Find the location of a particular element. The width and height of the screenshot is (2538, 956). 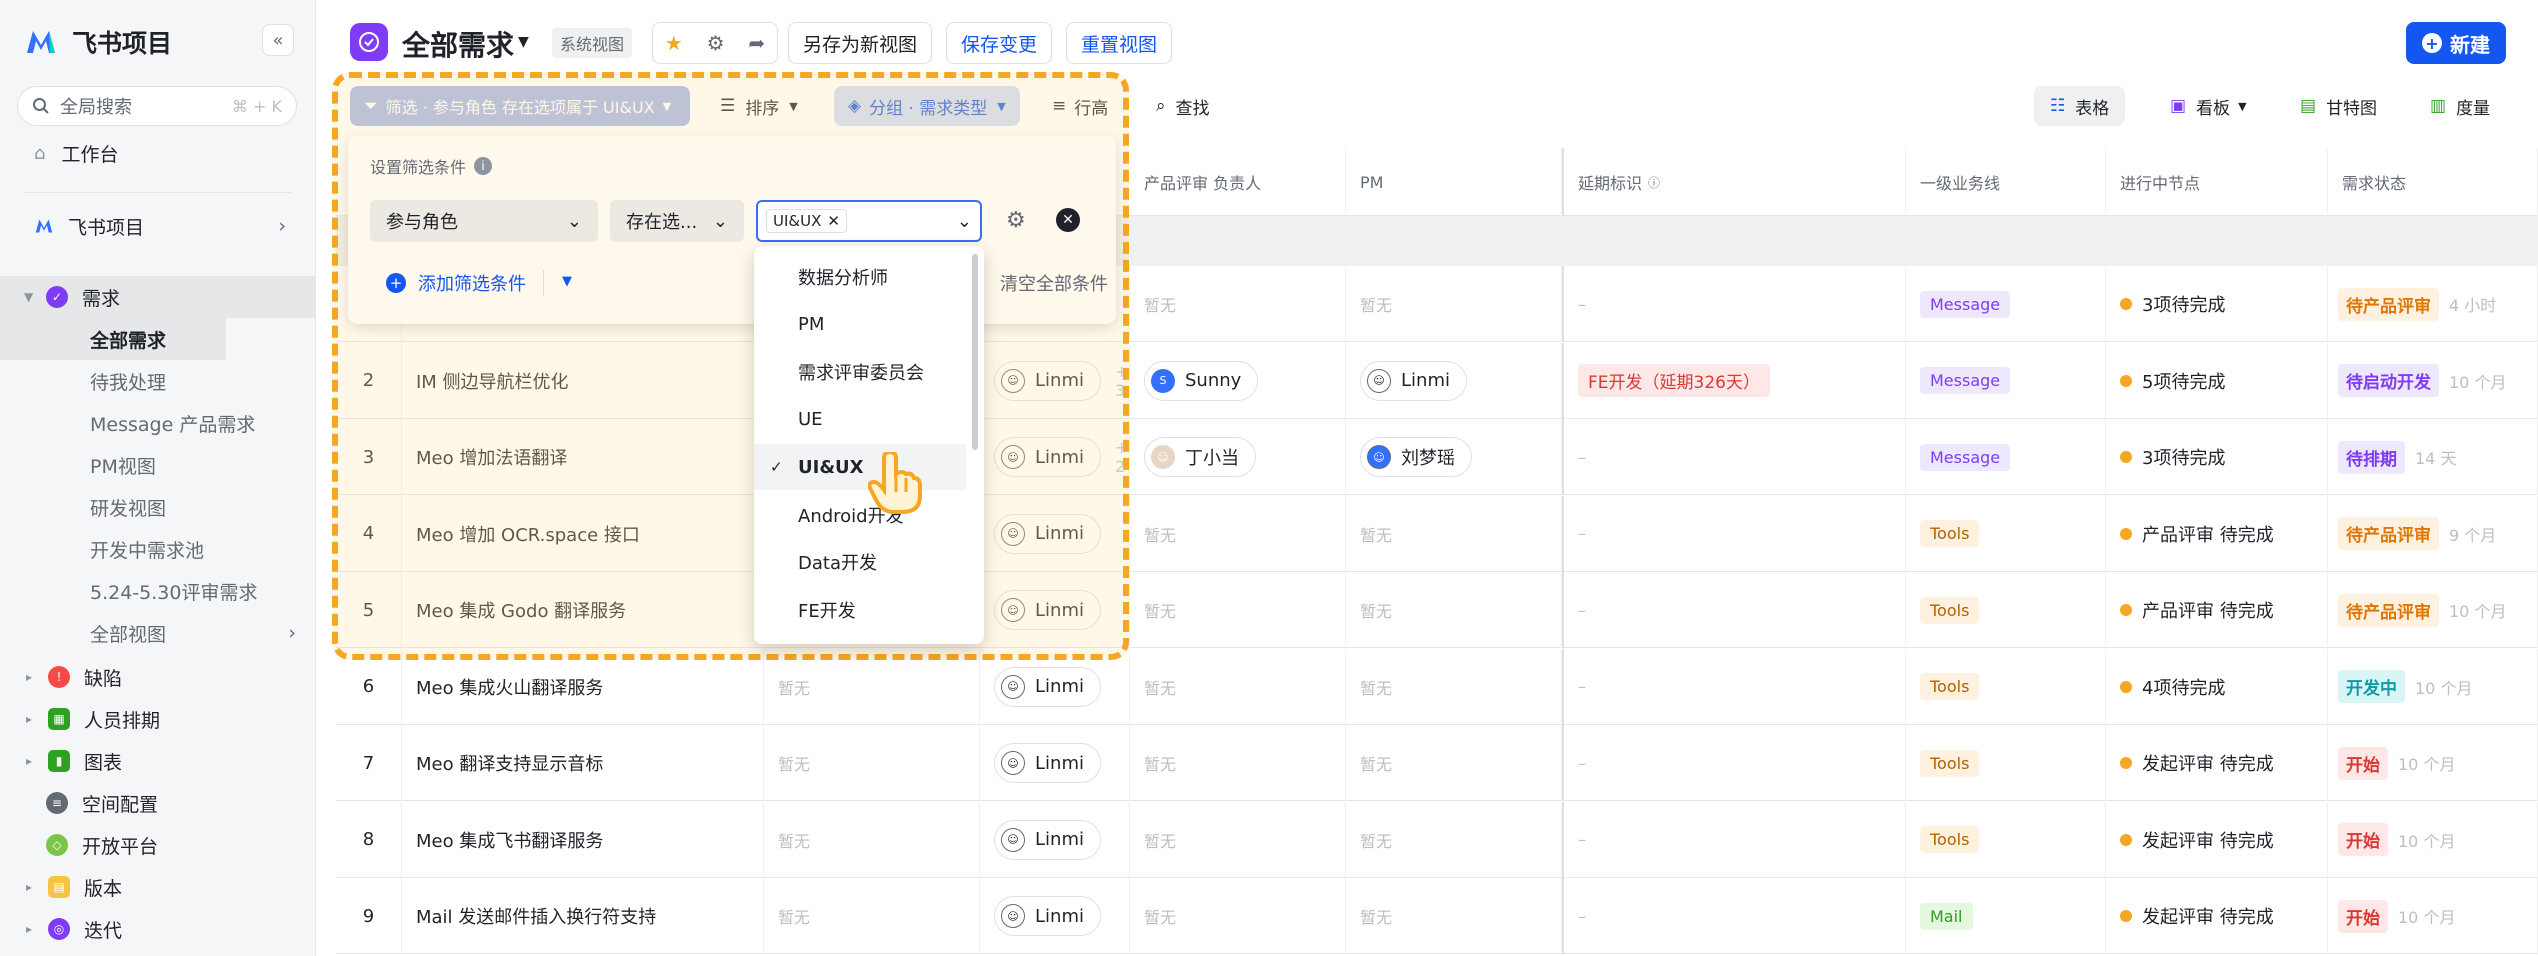

option-item: PM is located at coordinates (860, 325).